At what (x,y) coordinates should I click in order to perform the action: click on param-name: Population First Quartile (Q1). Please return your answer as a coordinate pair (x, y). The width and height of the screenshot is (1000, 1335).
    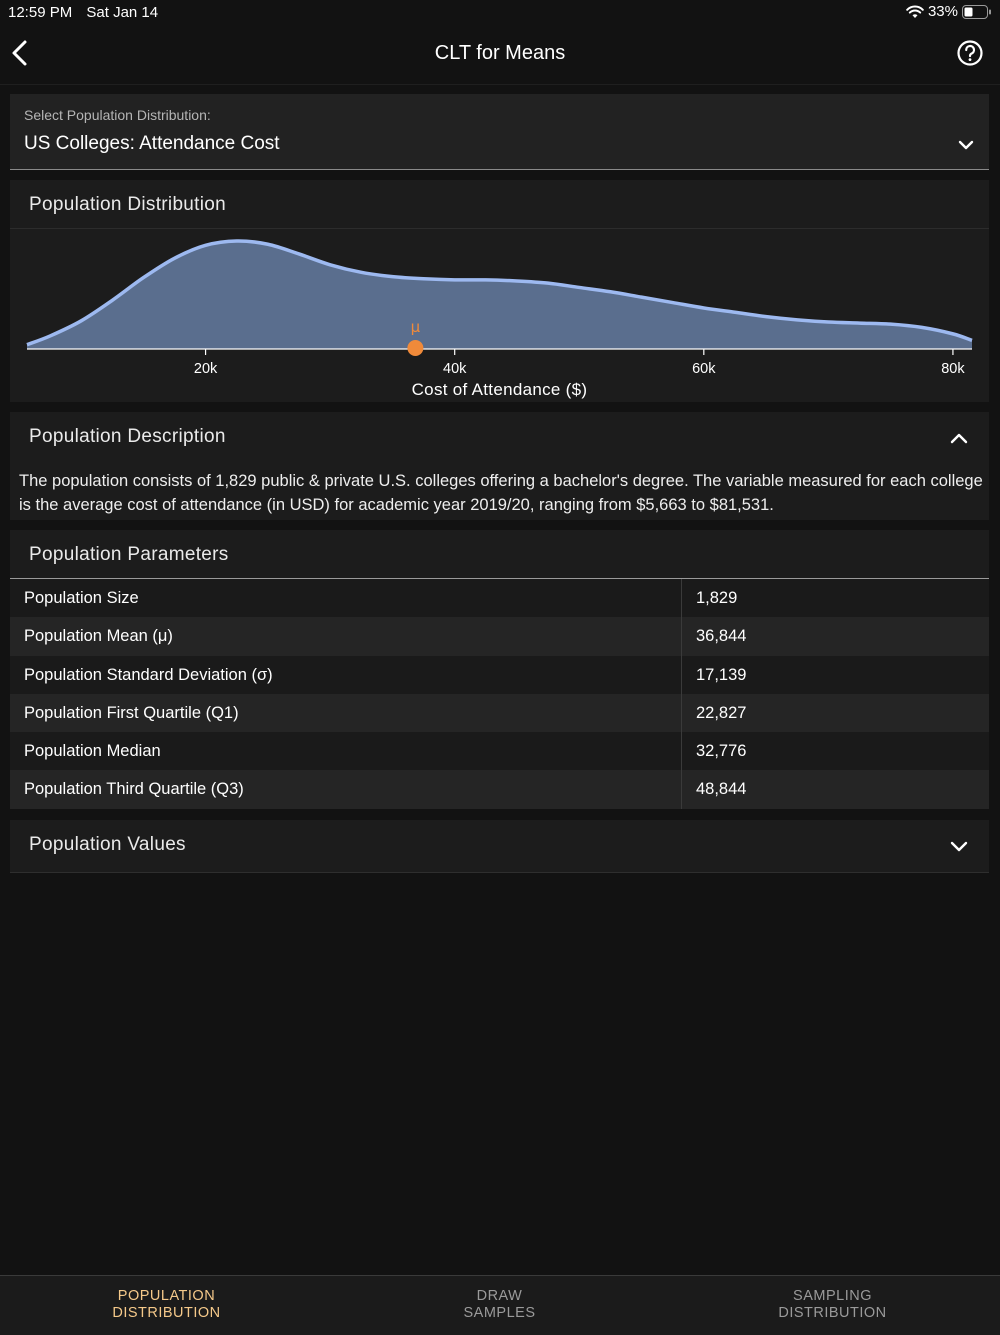
    Looking at the image, I should click on (131, 712).